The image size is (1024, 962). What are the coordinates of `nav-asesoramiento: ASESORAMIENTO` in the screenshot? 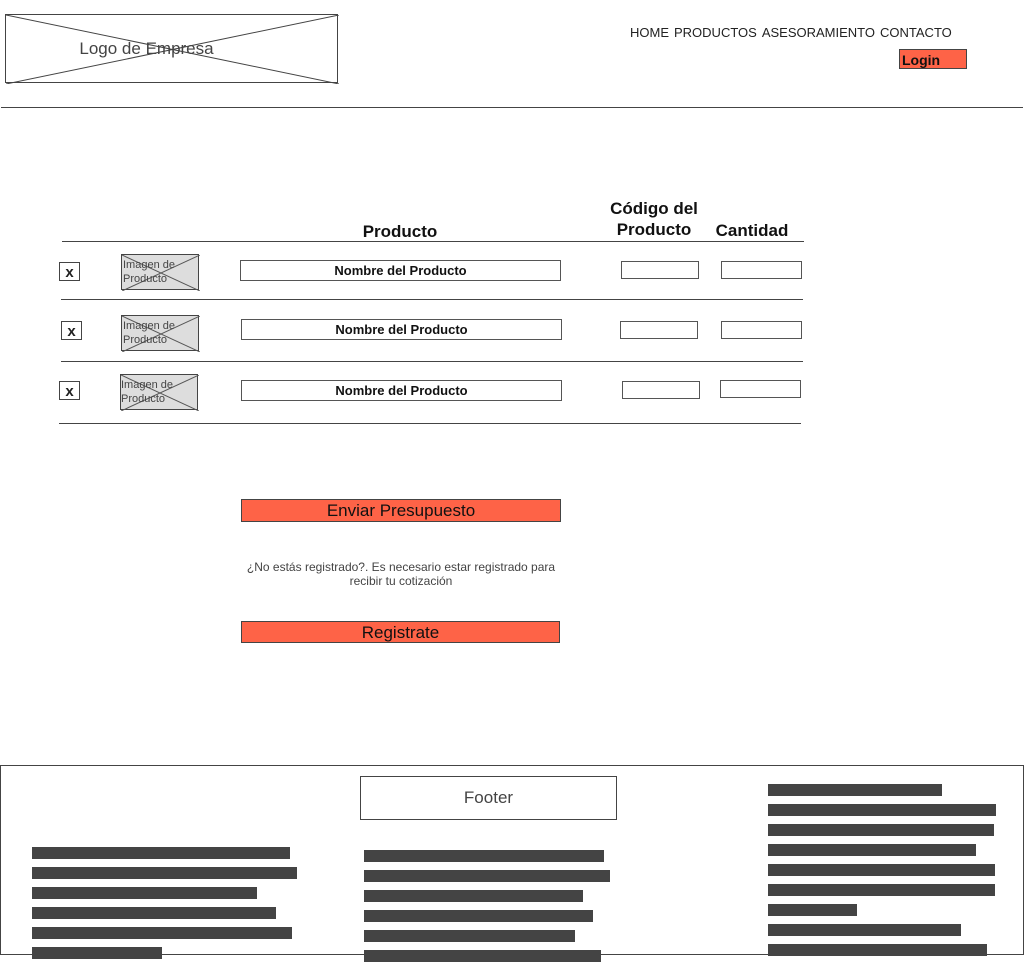 It's located at (818, 32).